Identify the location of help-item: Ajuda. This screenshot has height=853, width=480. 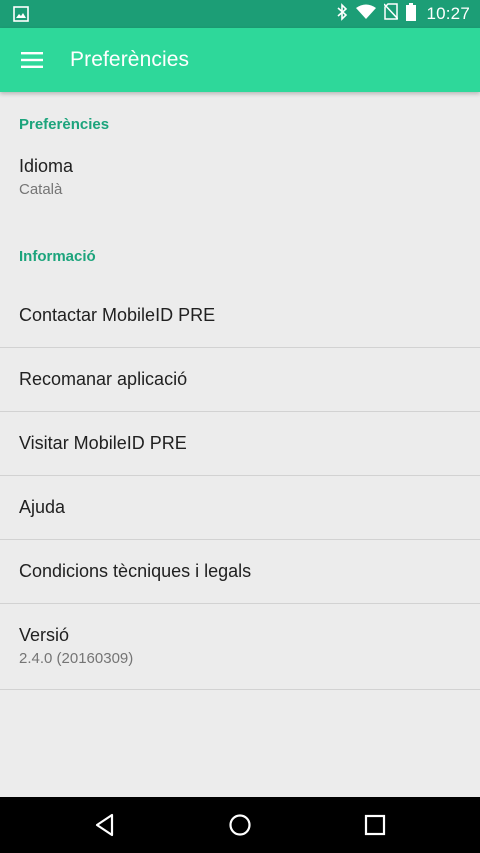
(240, 508).